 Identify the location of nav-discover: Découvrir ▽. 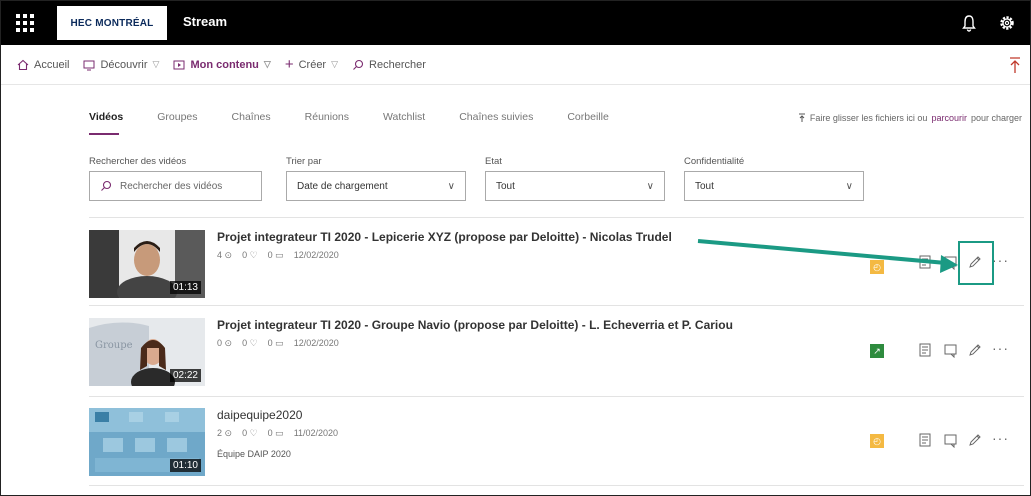
(121, 65).